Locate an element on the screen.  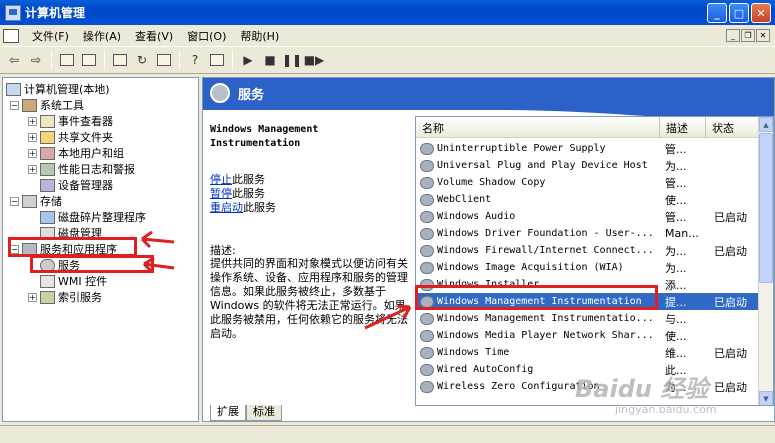
pause-link-suffix: 此服务 is located at coordinates (248, 193).